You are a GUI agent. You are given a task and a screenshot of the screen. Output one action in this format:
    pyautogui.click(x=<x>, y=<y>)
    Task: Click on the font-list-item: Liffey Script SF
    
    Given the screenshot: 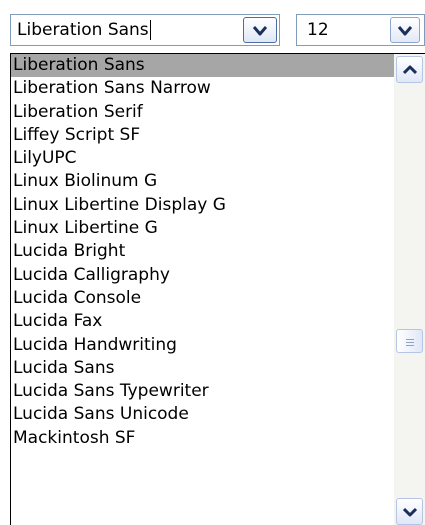 What is the action you would take?
    pyautogui.click(x=203, y=135)
    